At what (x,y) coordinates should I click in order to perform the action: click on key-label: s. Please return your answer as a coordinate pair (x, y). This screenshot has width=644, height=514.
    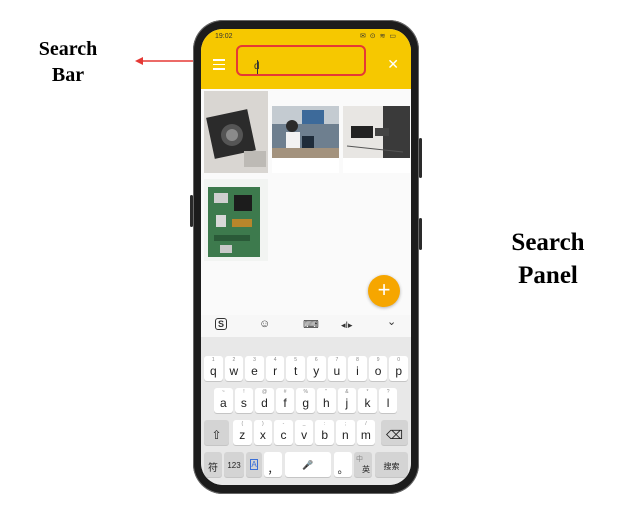
    Looking at the image, I should click on (243, 403).